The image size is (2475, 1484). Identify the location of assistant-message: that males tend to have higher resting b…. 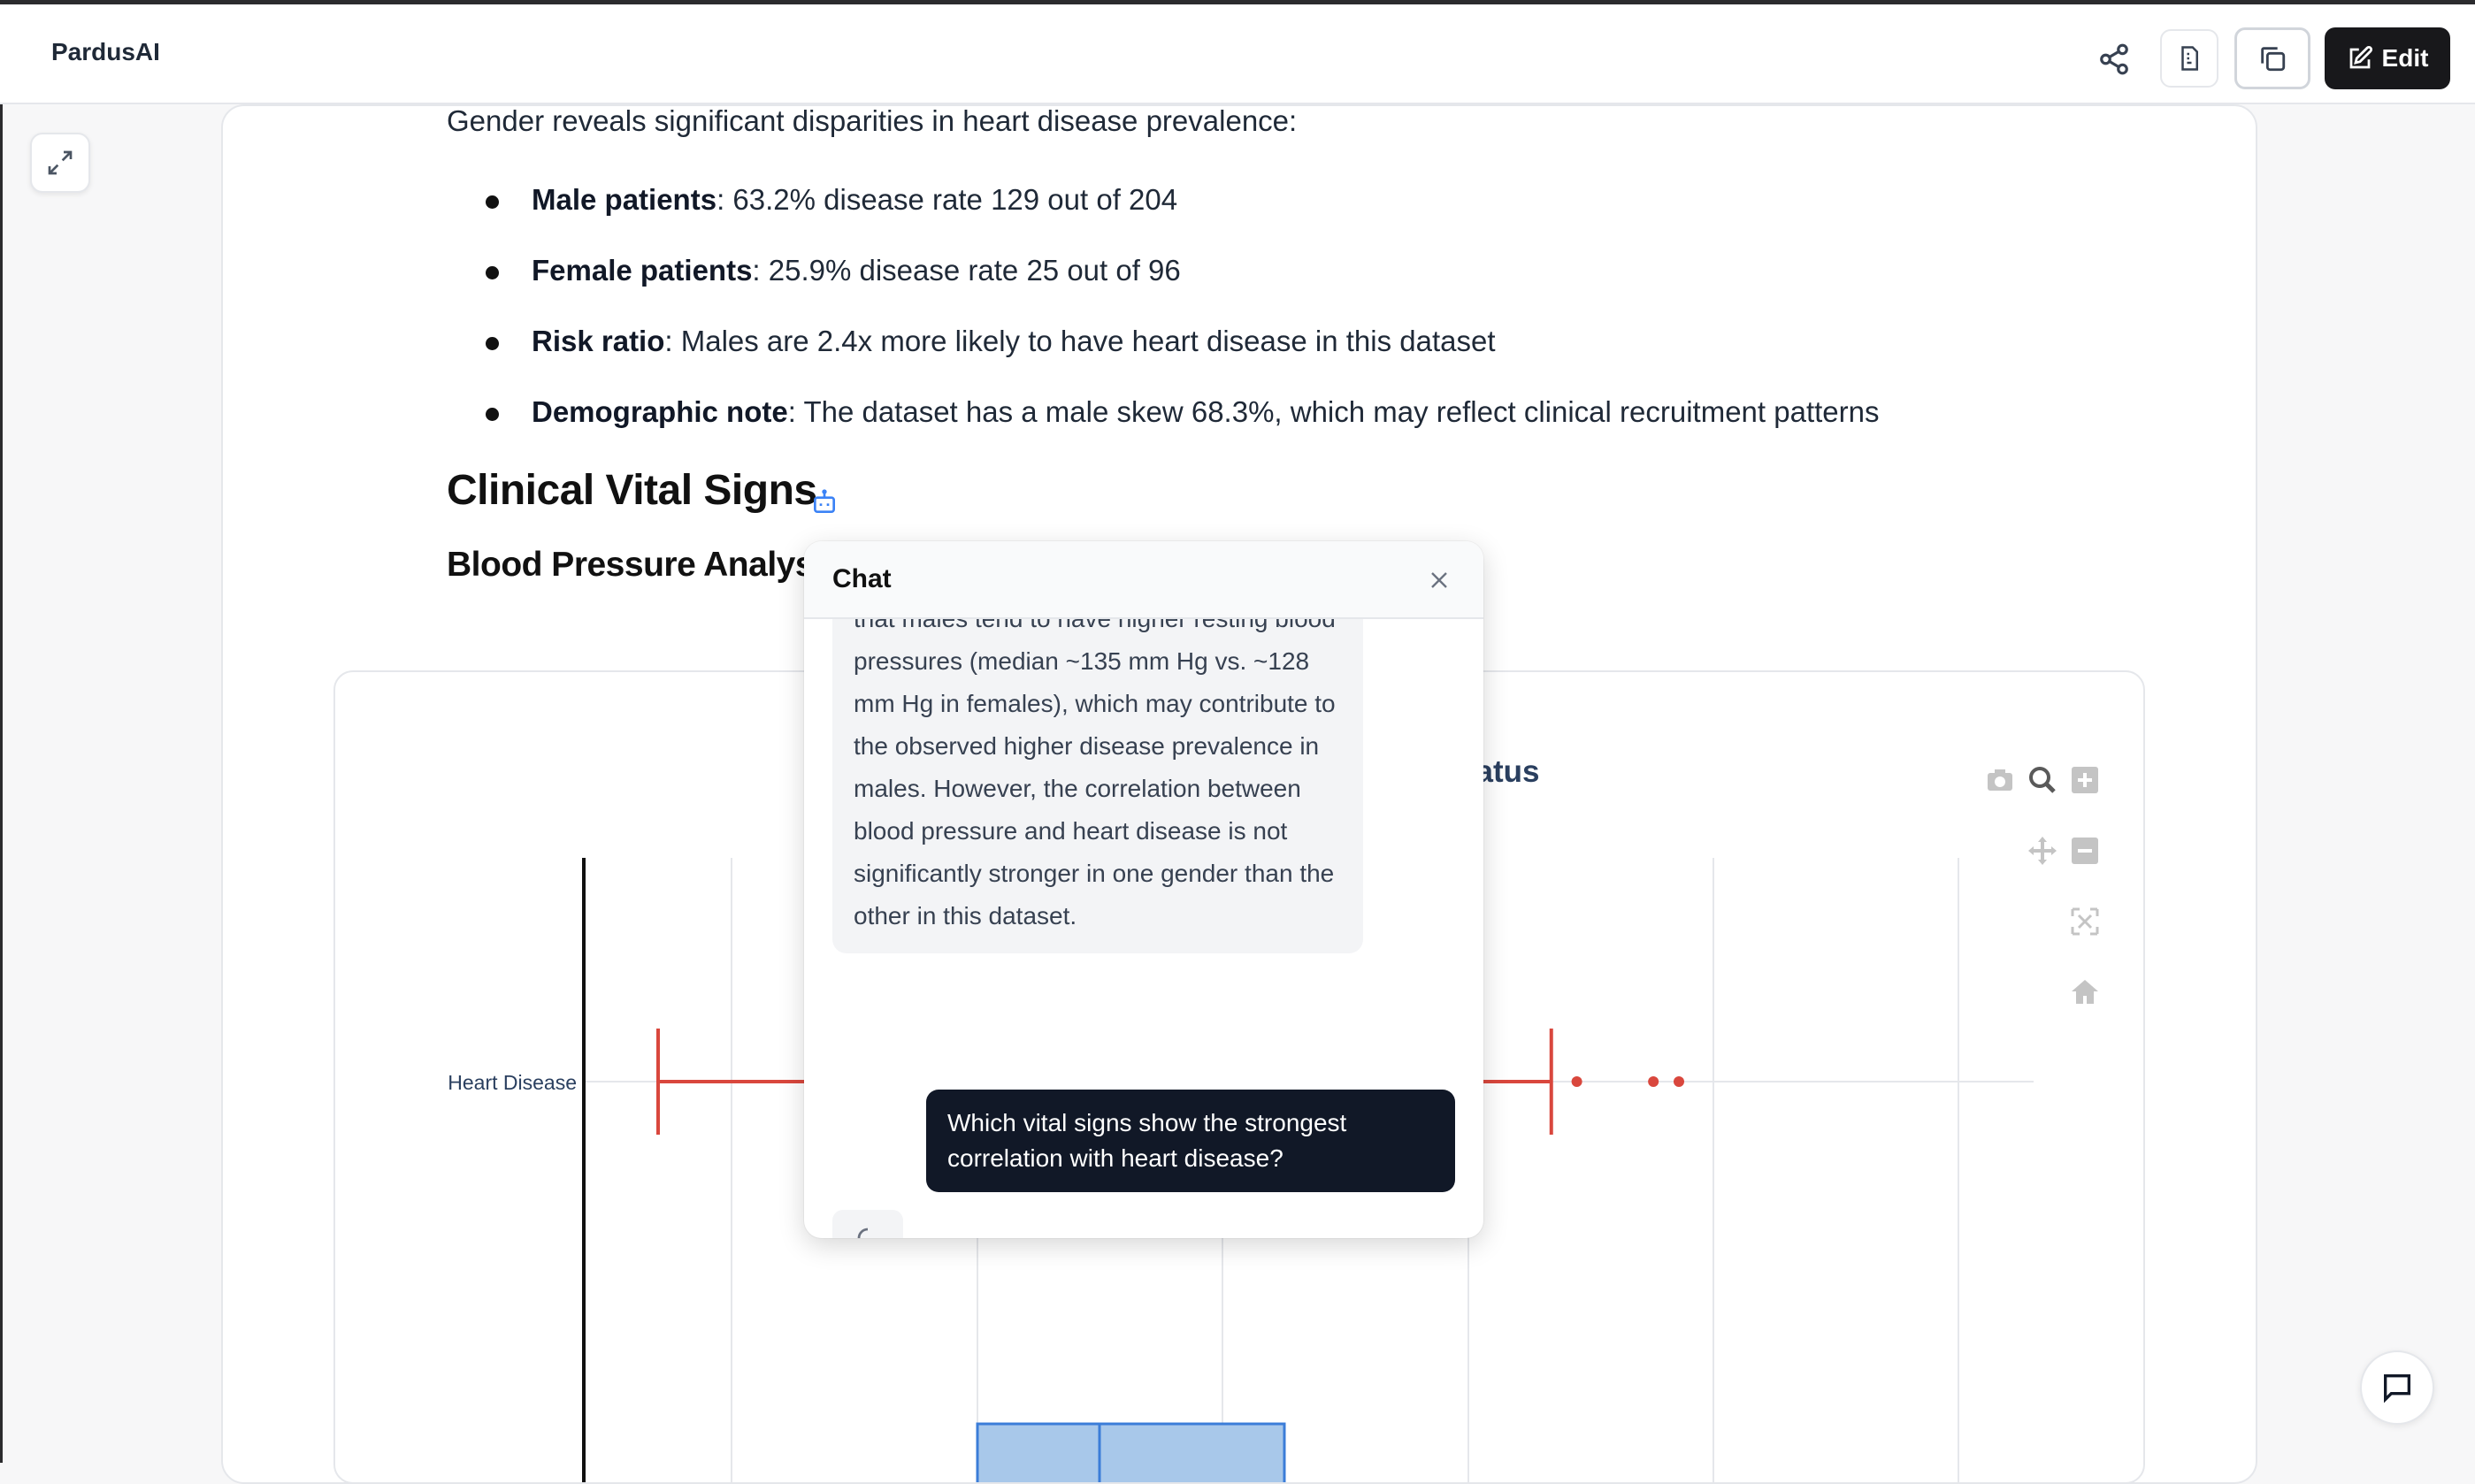
(1097, 786).